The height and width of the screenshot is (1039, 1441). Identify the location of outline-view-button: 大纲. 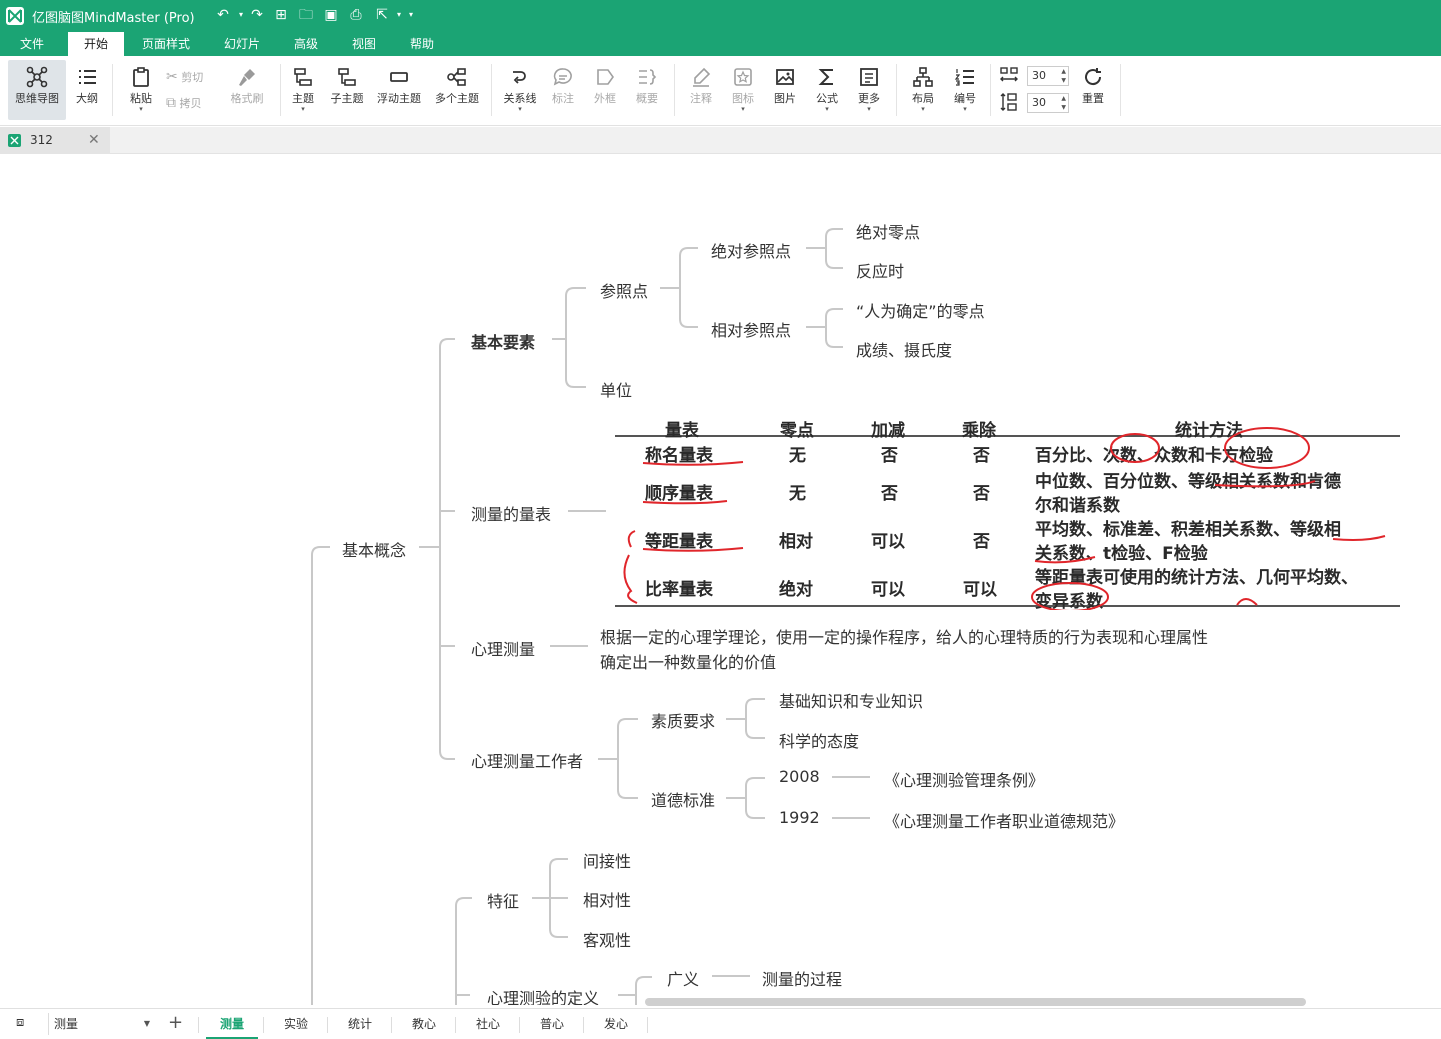
(87, 90).